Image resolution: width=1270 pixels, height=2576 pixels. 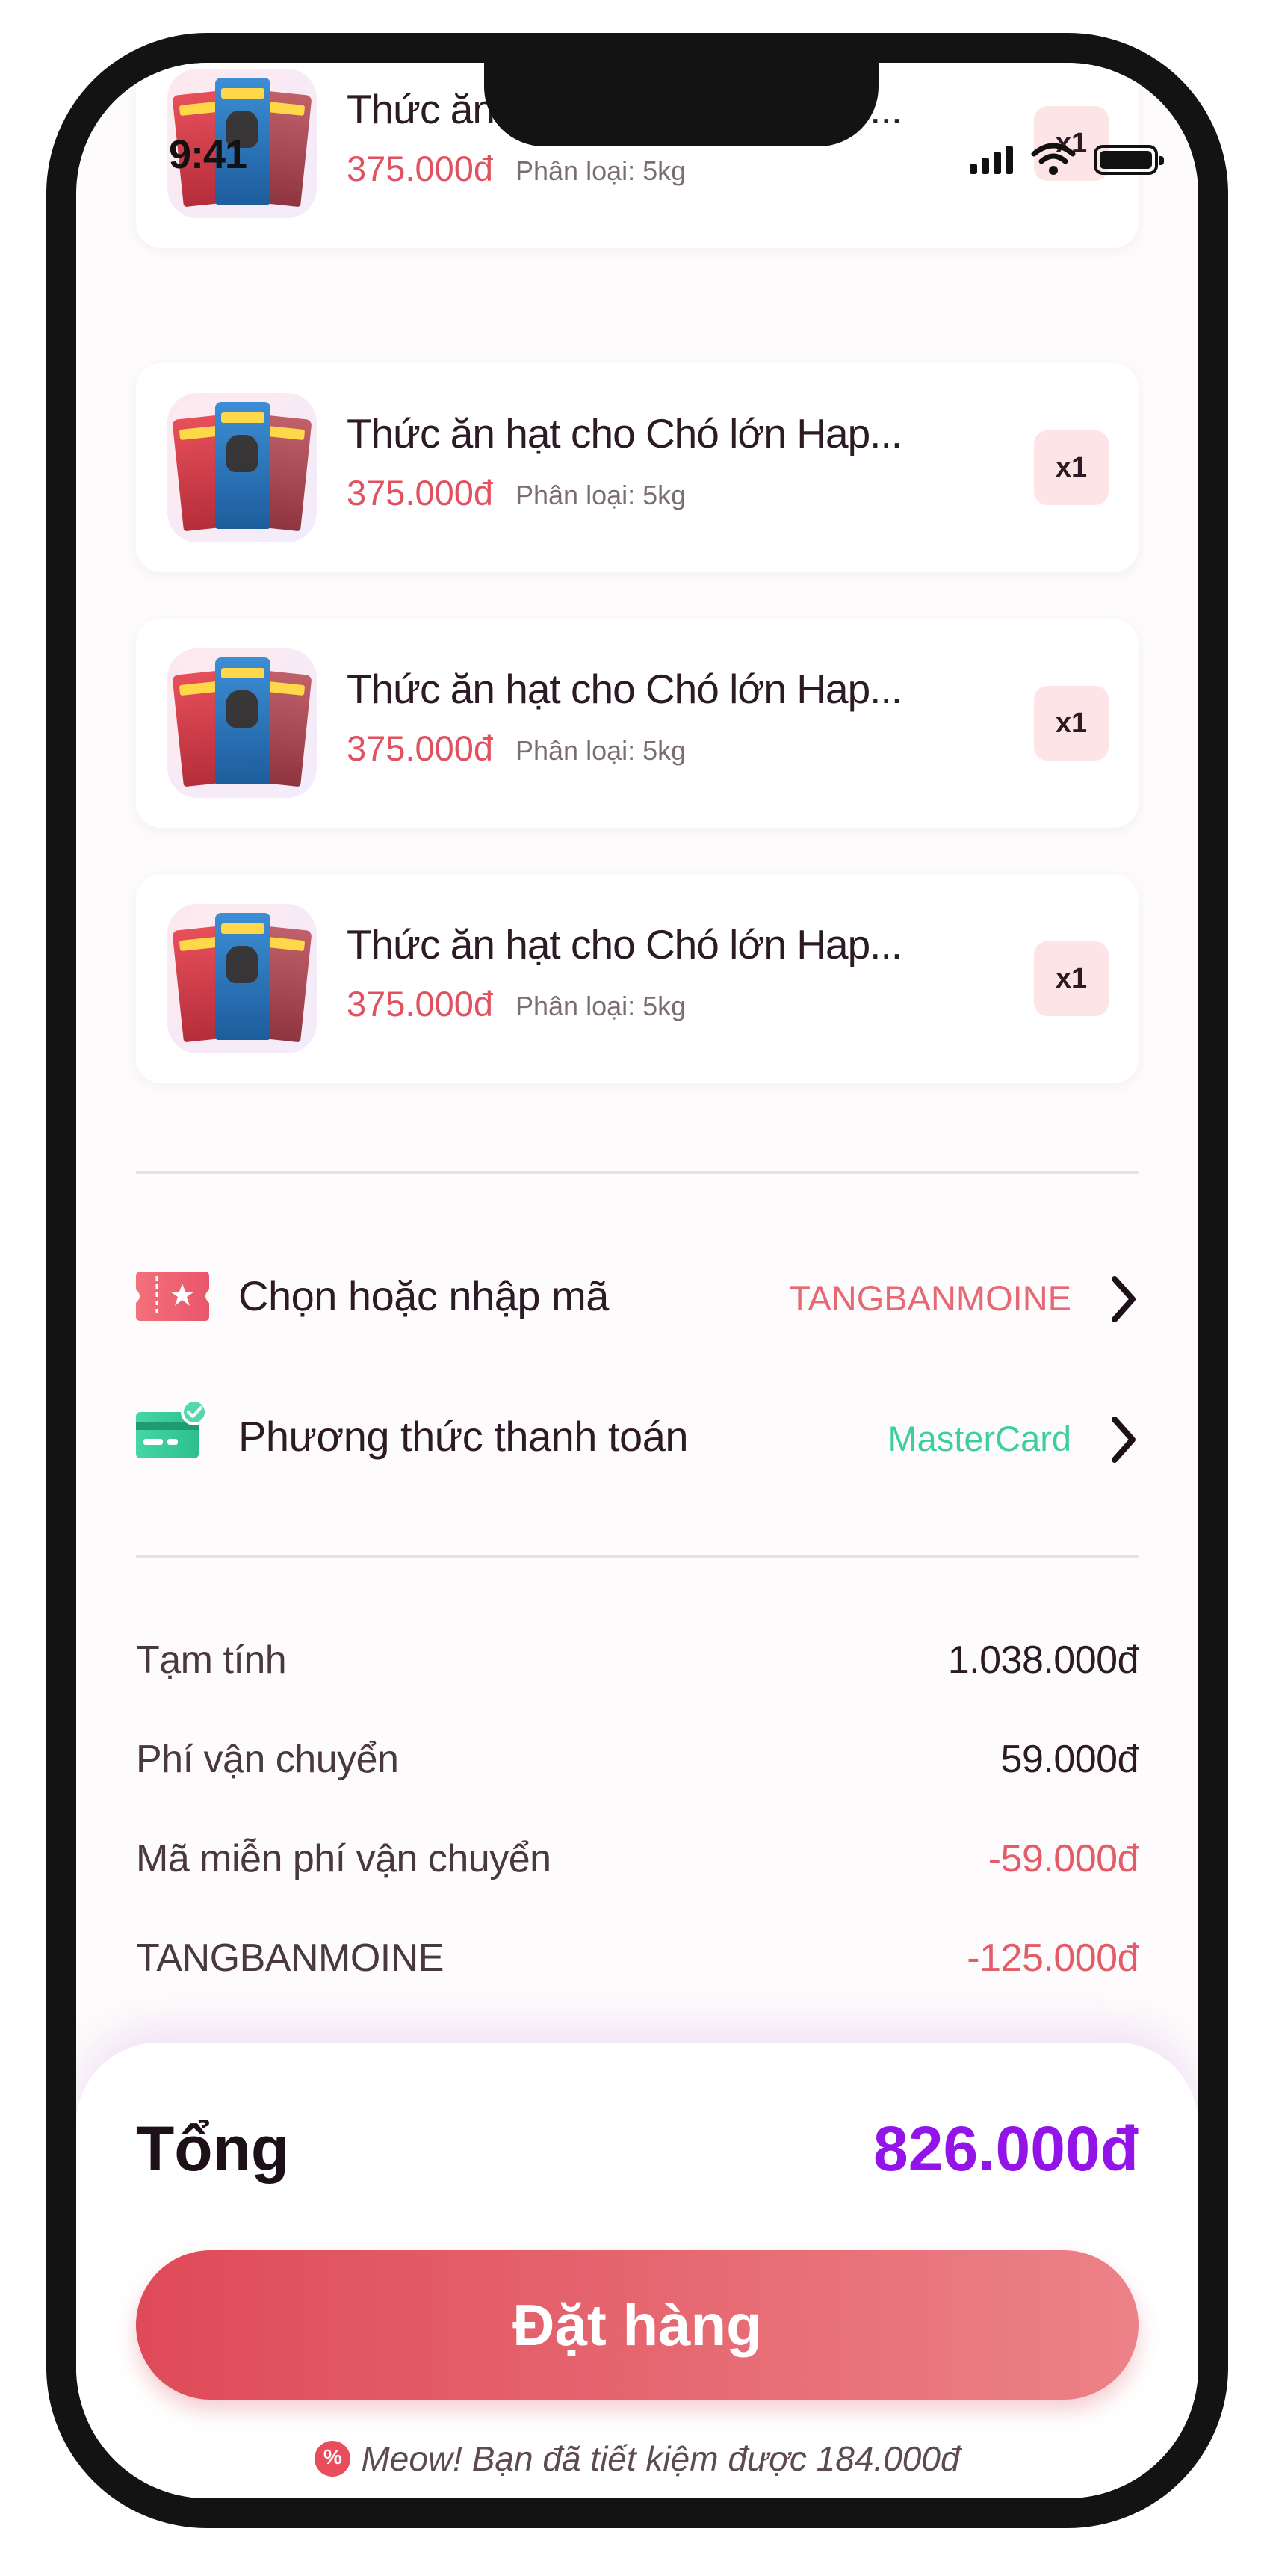 I want to click on free-shipping-value: -59.000đ, so click(x=1063, y=1858).